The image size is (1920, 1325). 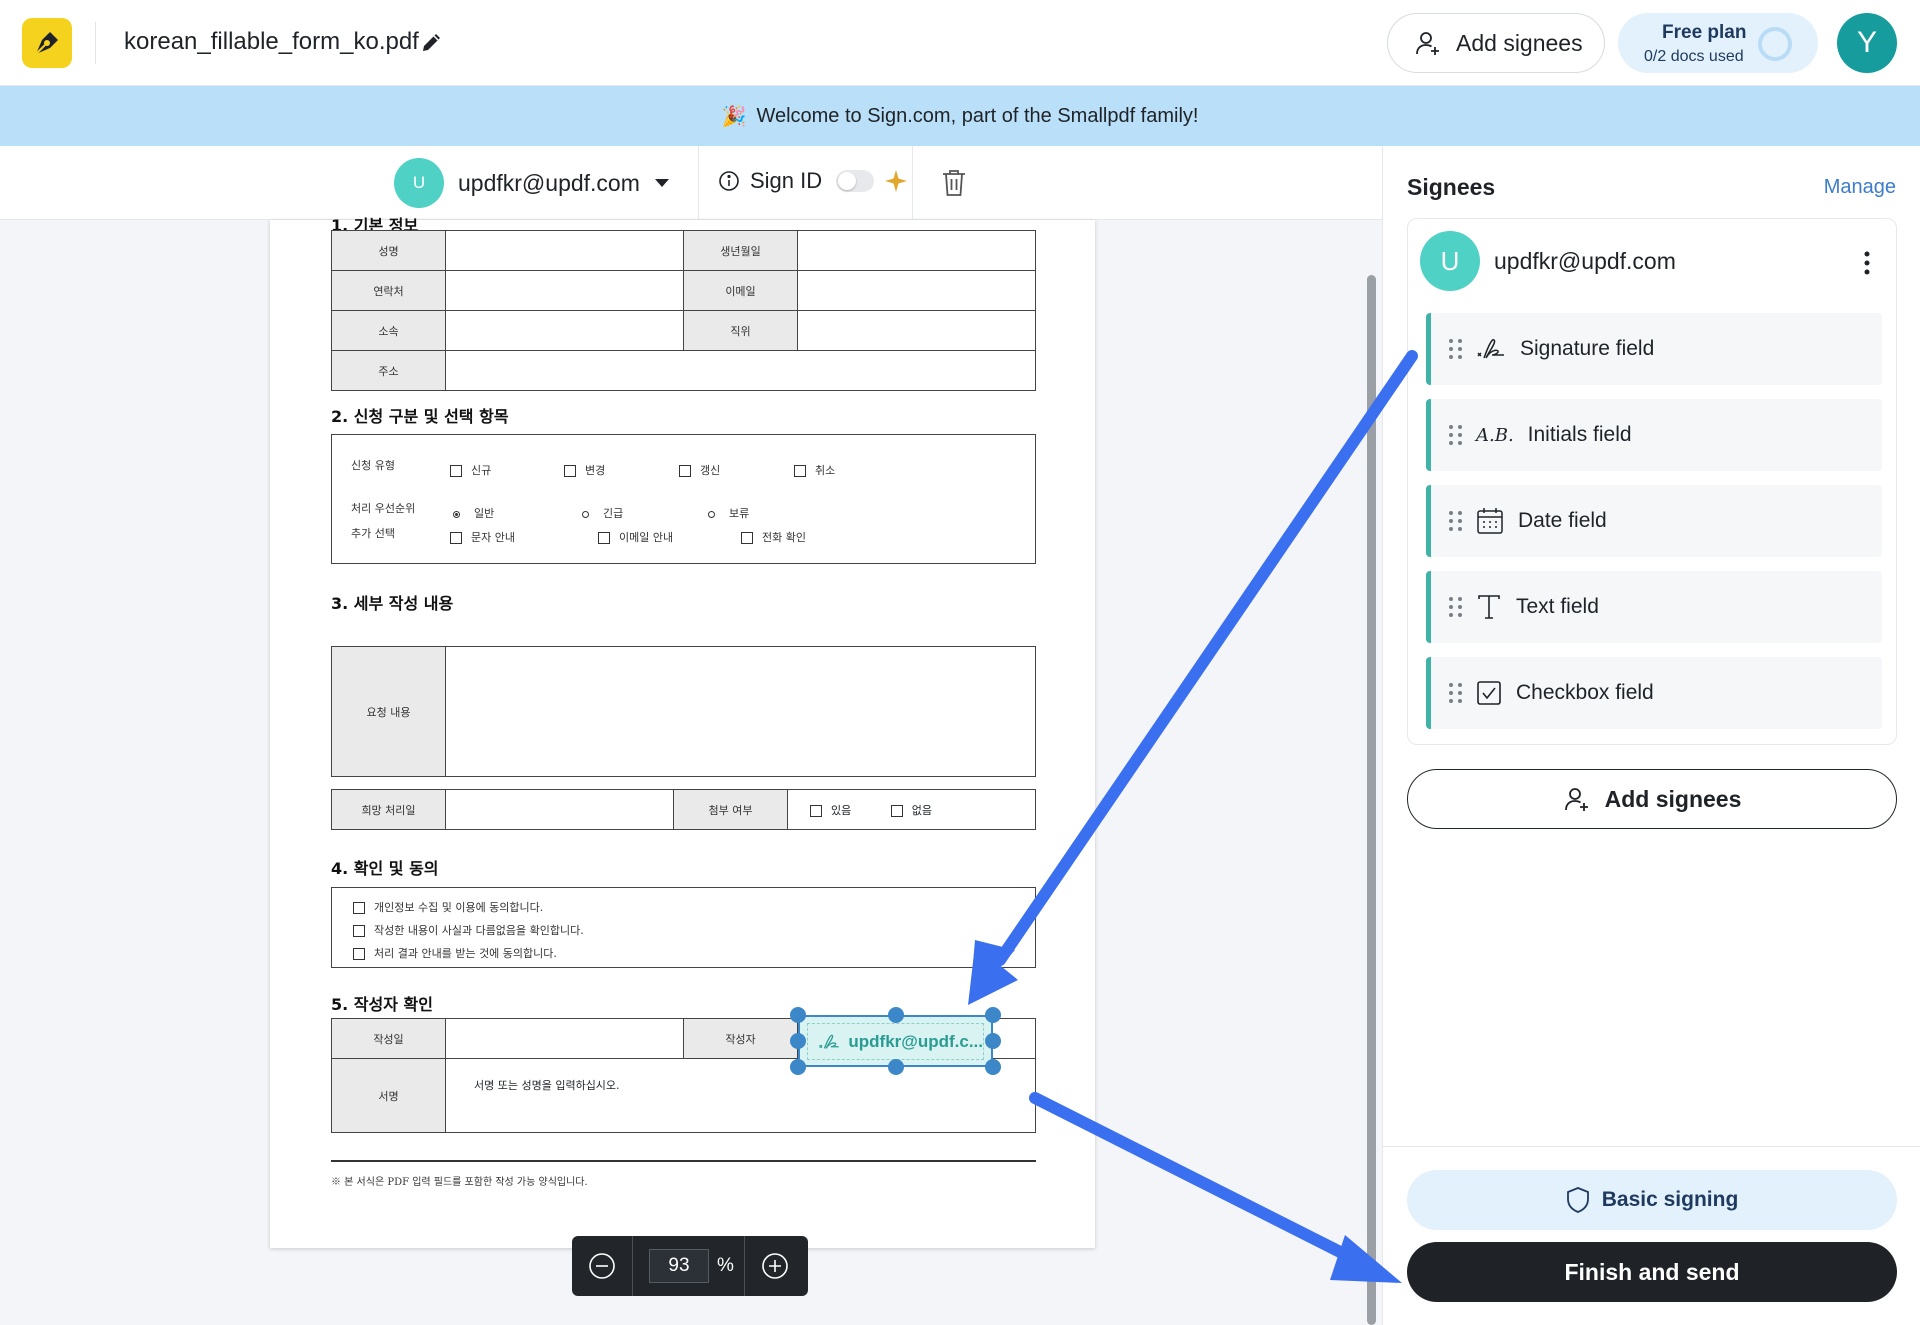 What do you see at coordinates (470, 470) in the screenshot?
I see `type-option-new: 신규` at bounding box center [470, 470].